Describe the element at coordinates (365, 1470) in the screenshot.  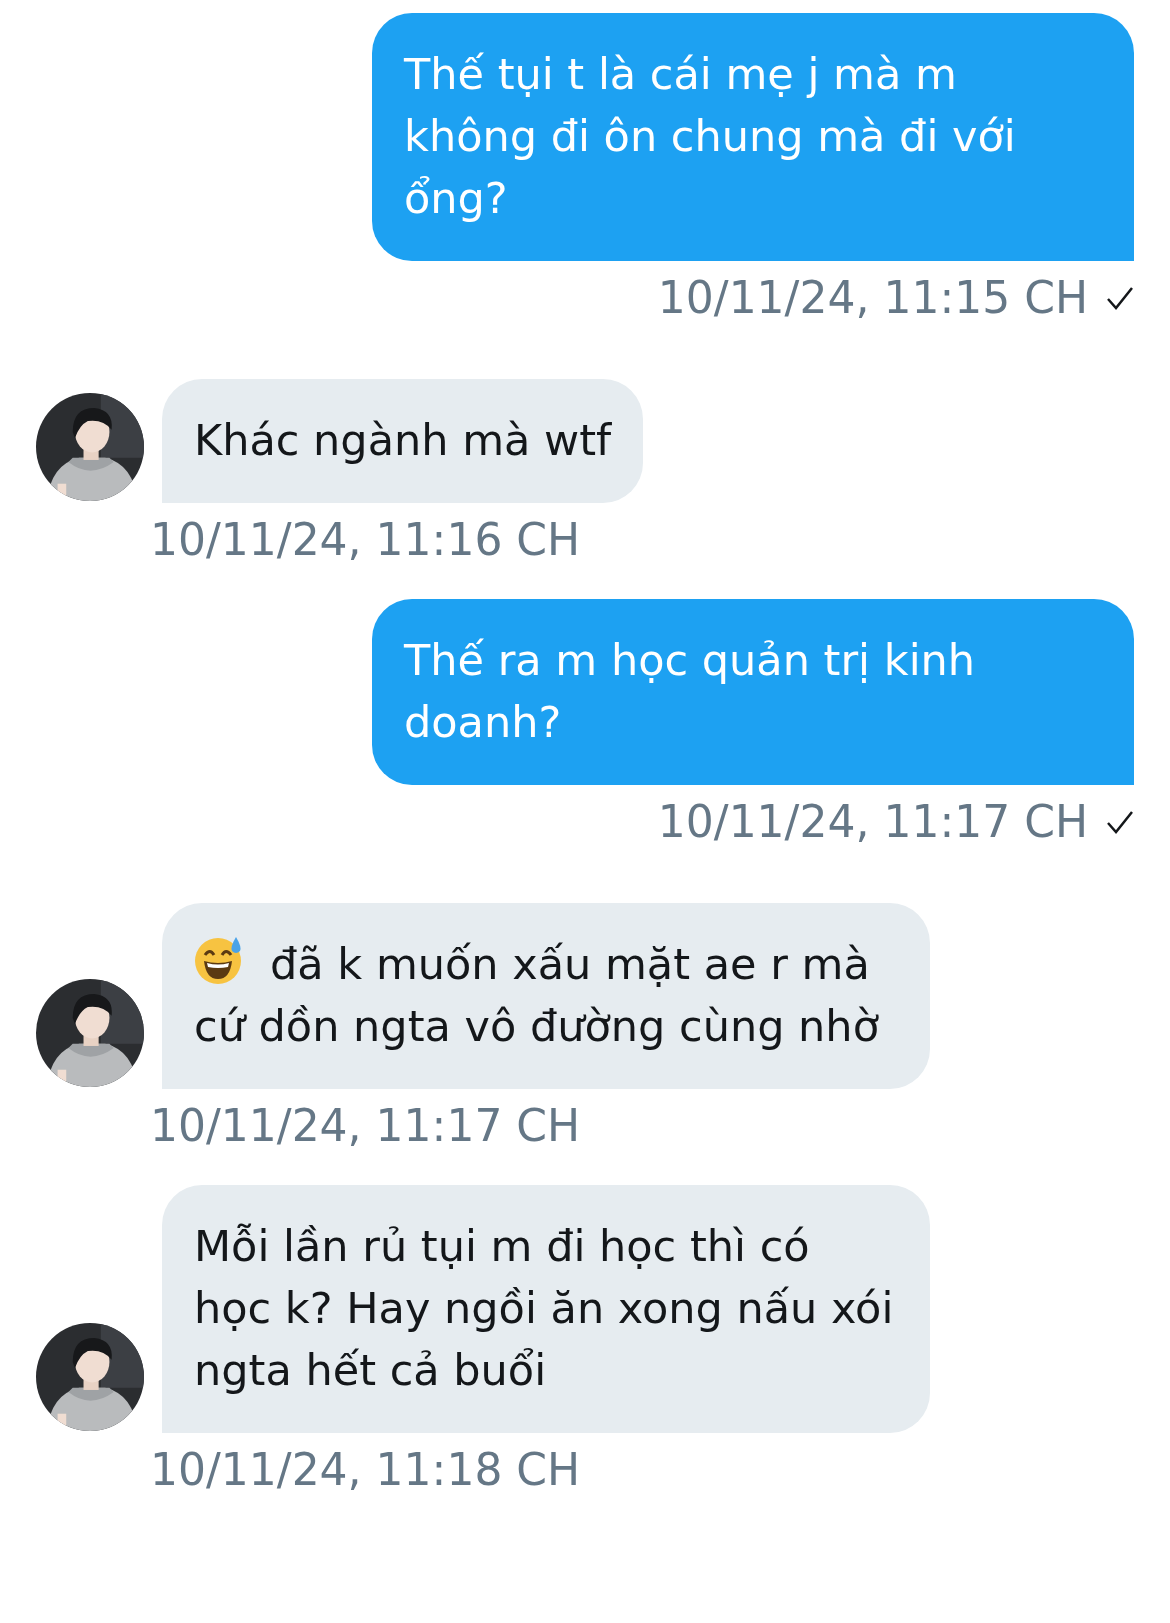
I see `timestamp: 10/11/24, 11:18 CH` at that location.